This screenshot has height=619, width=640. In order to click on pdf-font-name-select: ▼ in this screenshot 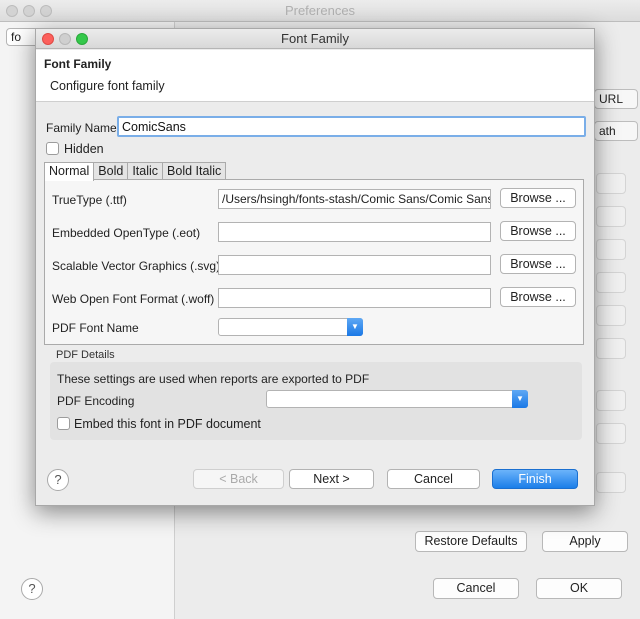, I will do `click(290, 327)`.